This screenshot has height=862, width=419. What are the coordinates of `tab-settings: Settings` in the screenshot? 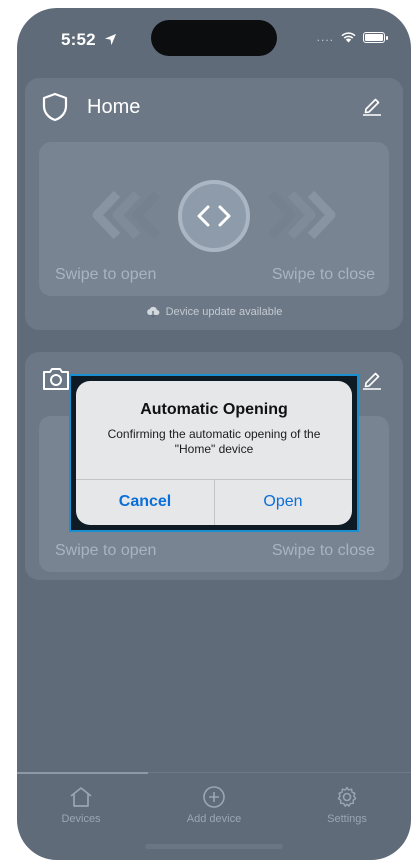 It's located at (347, 805).